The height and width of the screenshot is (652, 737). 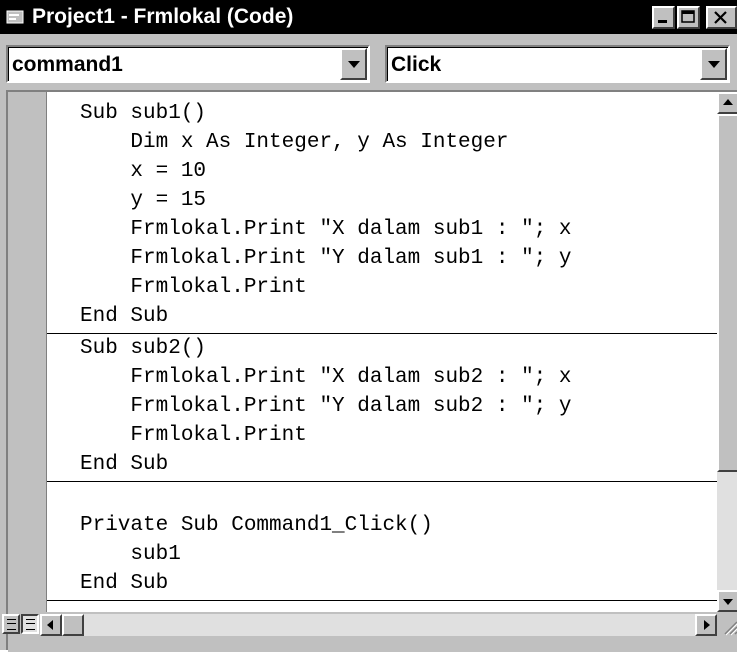 What do you see at coordinates (143, 349) in the screenshot?
I see `code-line: Sub sub2()` at bounding box center [143, 349].